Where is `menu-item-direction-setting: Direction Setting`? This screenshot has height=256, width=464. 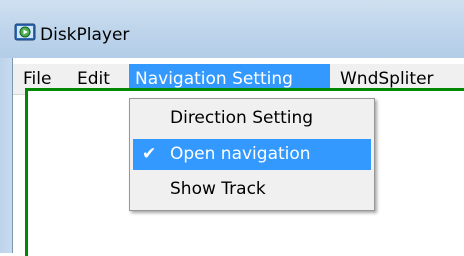 menu-item-direction-setting: Direction Setting is located at coordinates (252, 118).